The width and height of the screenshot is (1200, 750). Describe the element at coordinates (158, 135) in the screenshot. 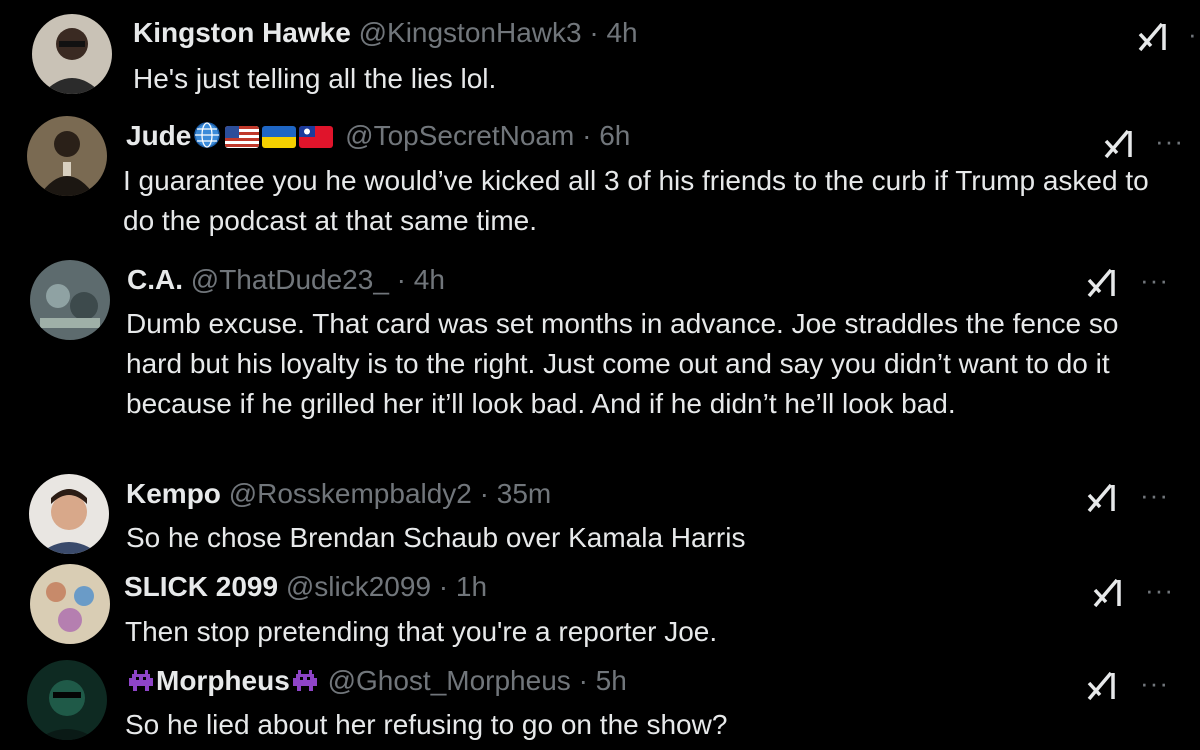

I see `author-name: Jude` at that location.